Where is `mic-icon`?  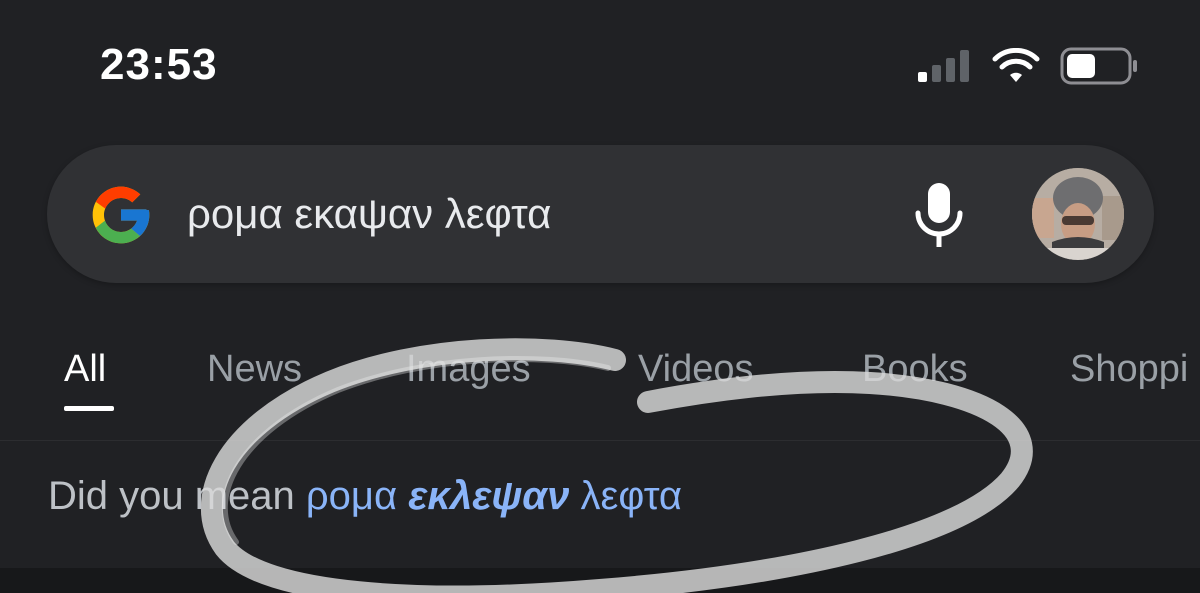 mic-icon is located at coordinates (939, 215).